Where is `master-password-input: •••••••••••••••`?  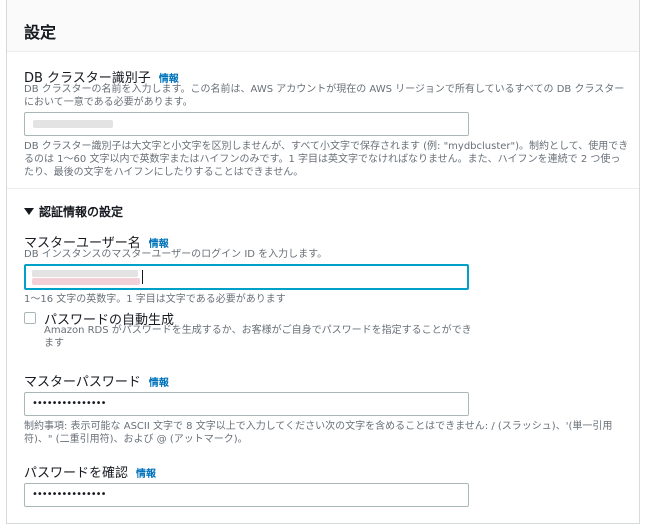 master-password-input: ••••••••••••••• is located at coordinates (246, 404).